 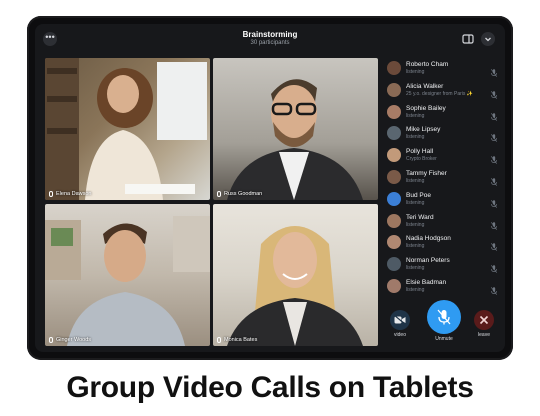 What do you see at coordinates (400, 335) in the screenshot?
I see `video-label: video` at bounding box center [400, 335].